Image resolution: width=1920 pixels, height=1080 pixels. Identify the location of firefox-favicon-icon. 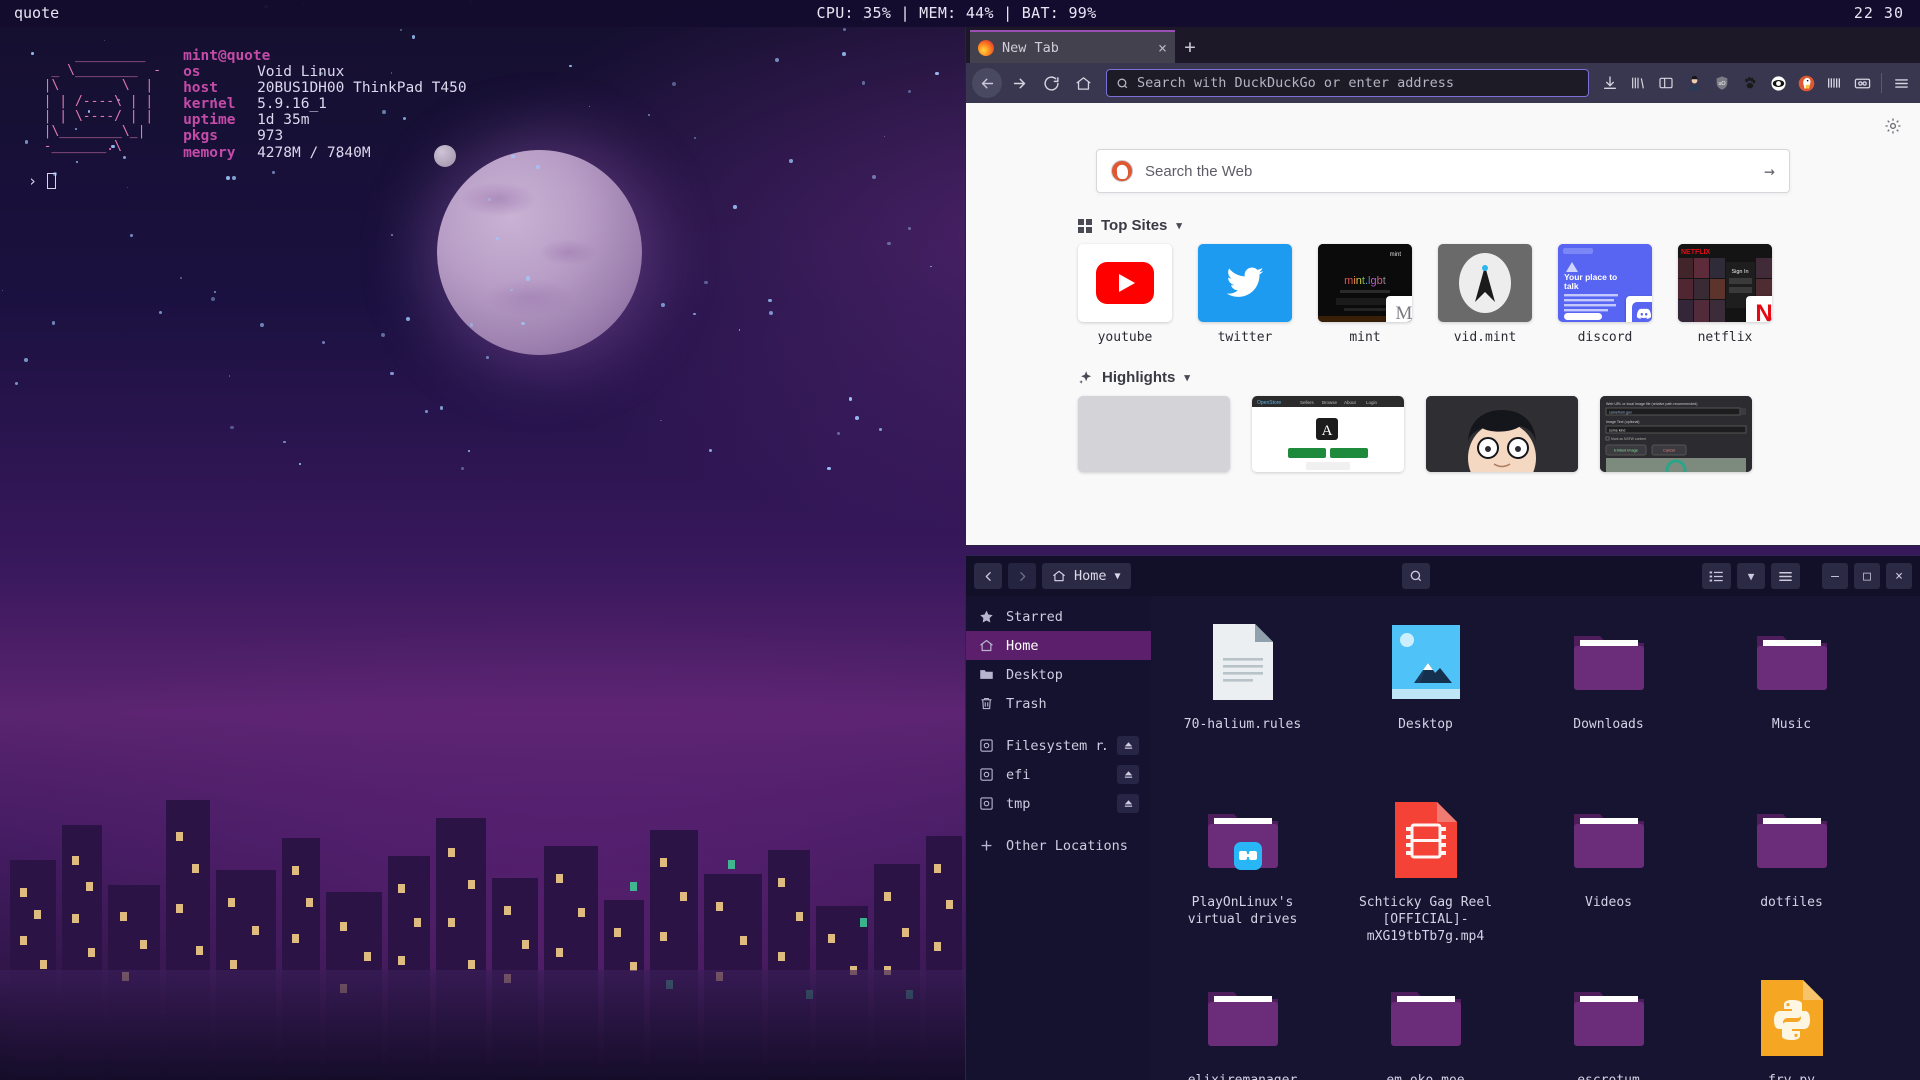
(986, 47).